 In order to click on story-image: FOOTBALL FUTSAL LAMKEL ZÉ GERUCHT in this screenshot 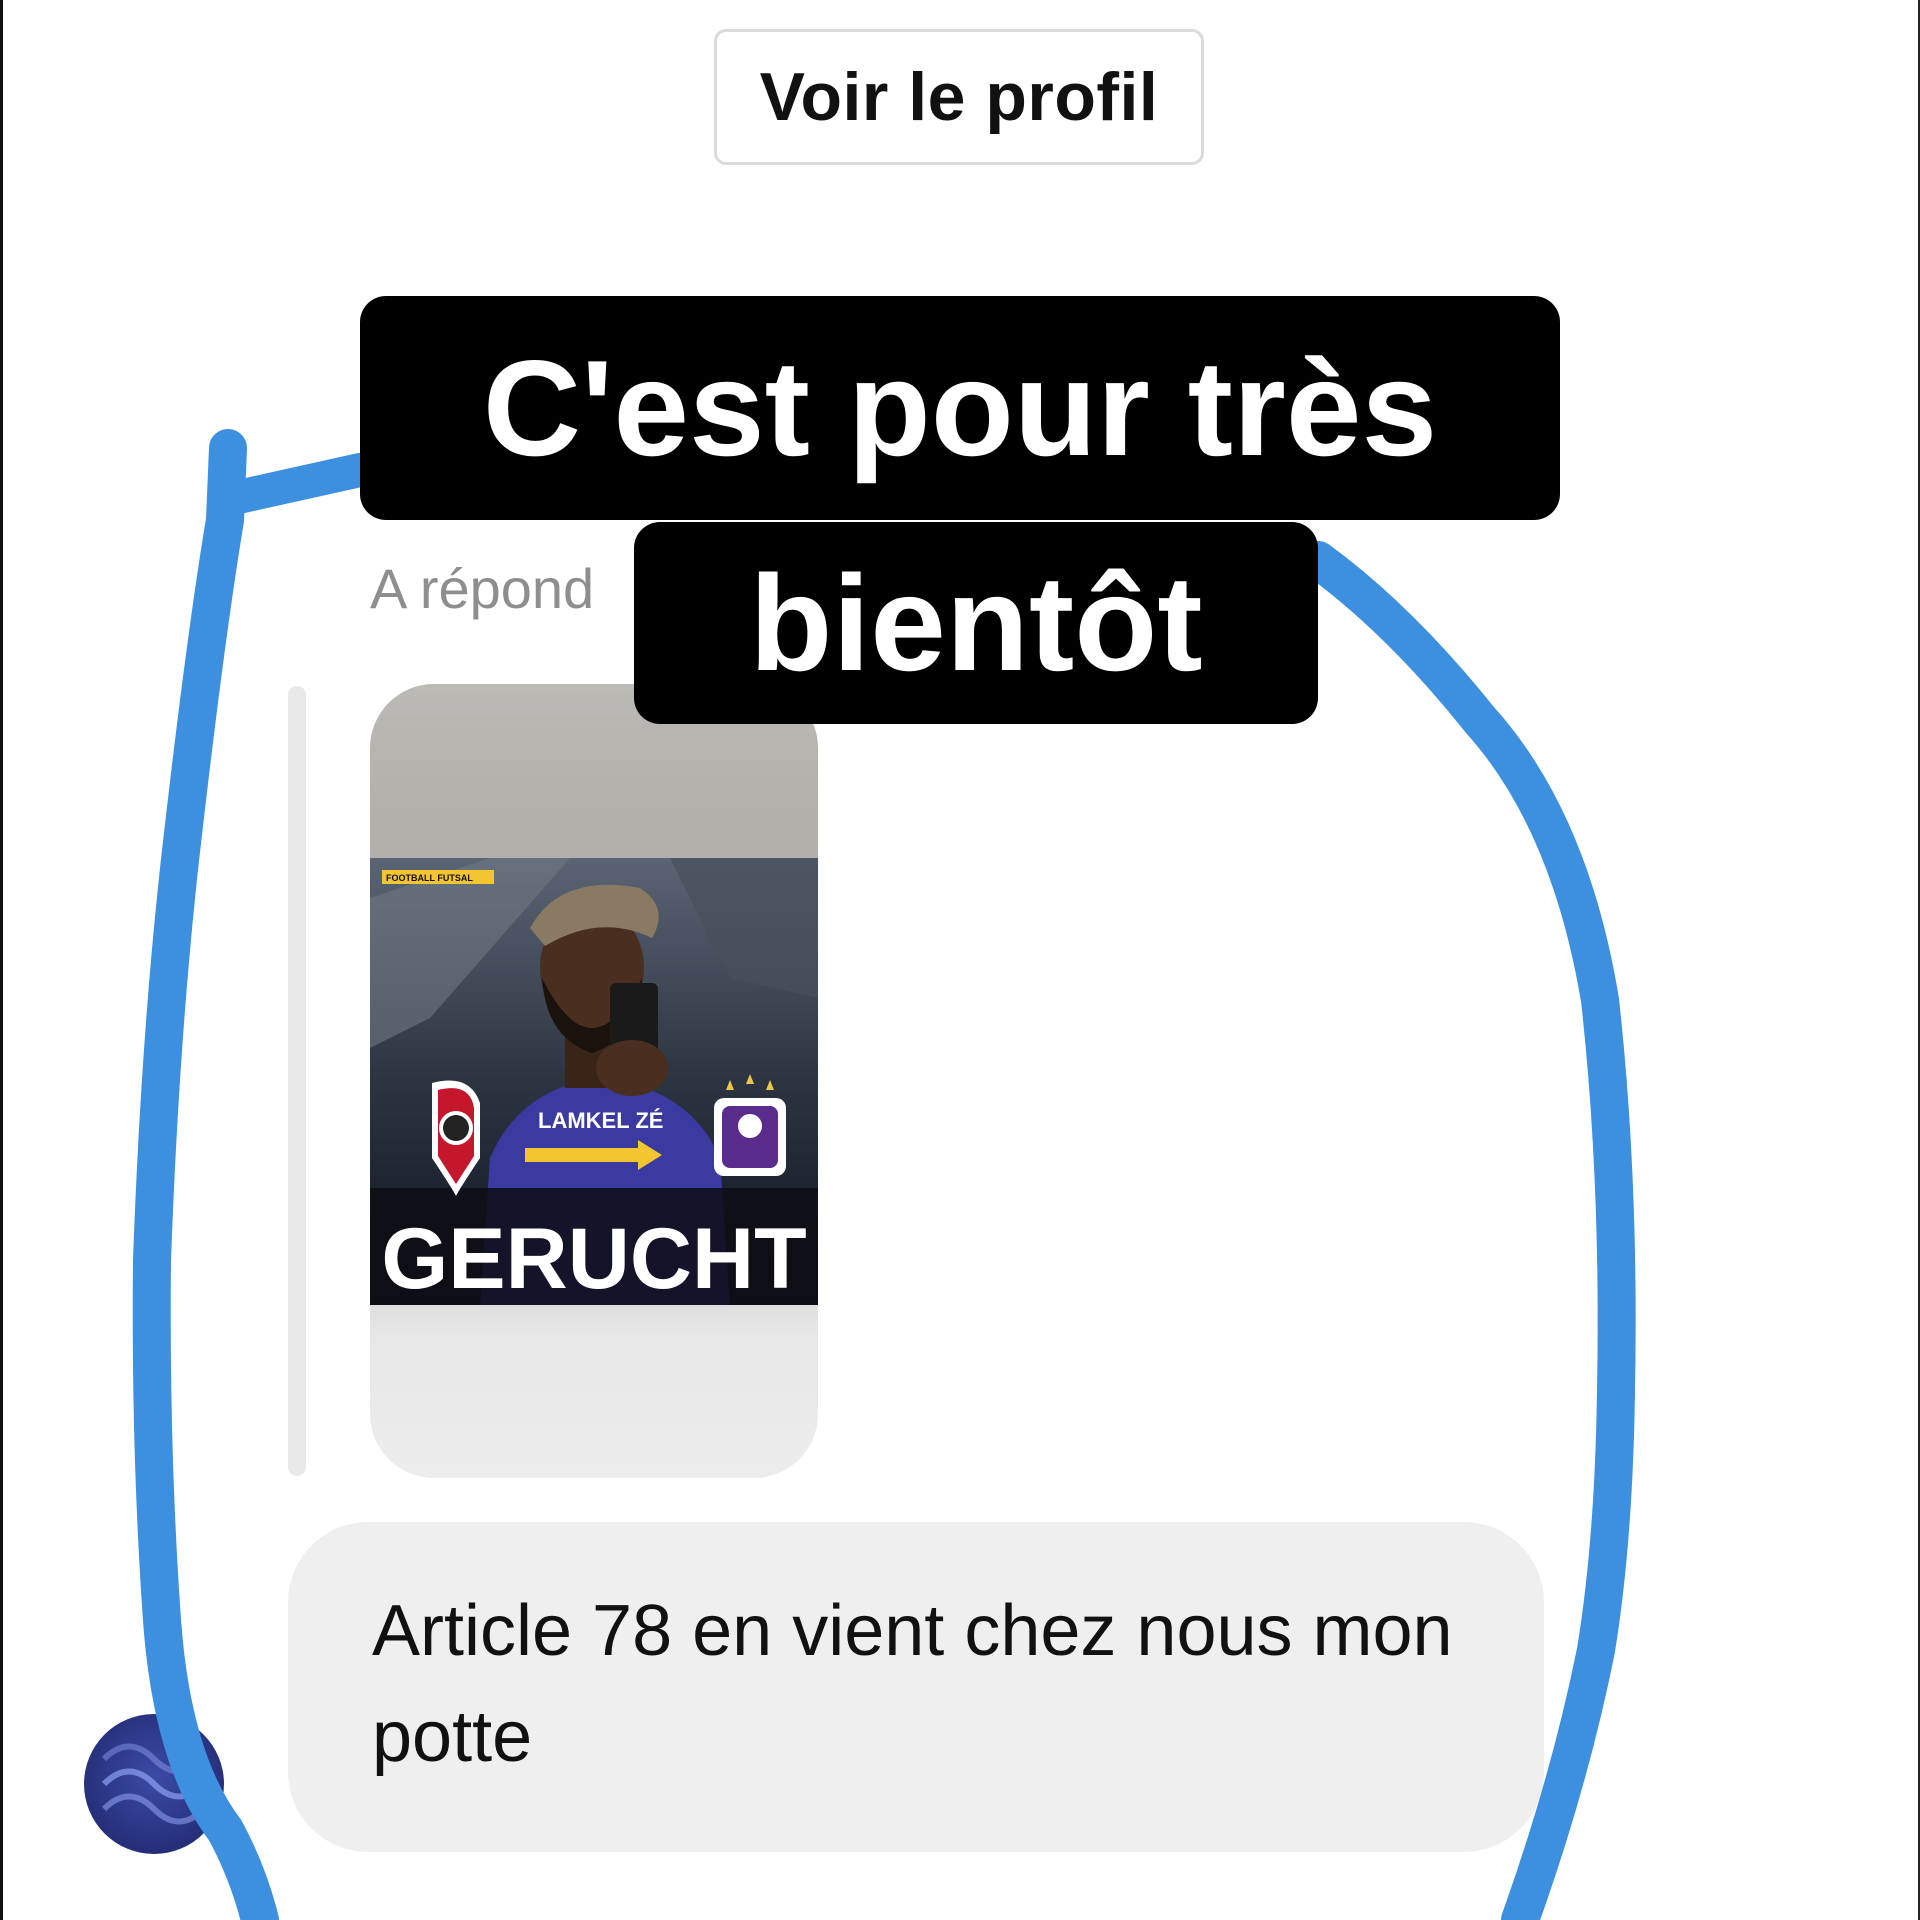, I will do `click(594, 1081)`.